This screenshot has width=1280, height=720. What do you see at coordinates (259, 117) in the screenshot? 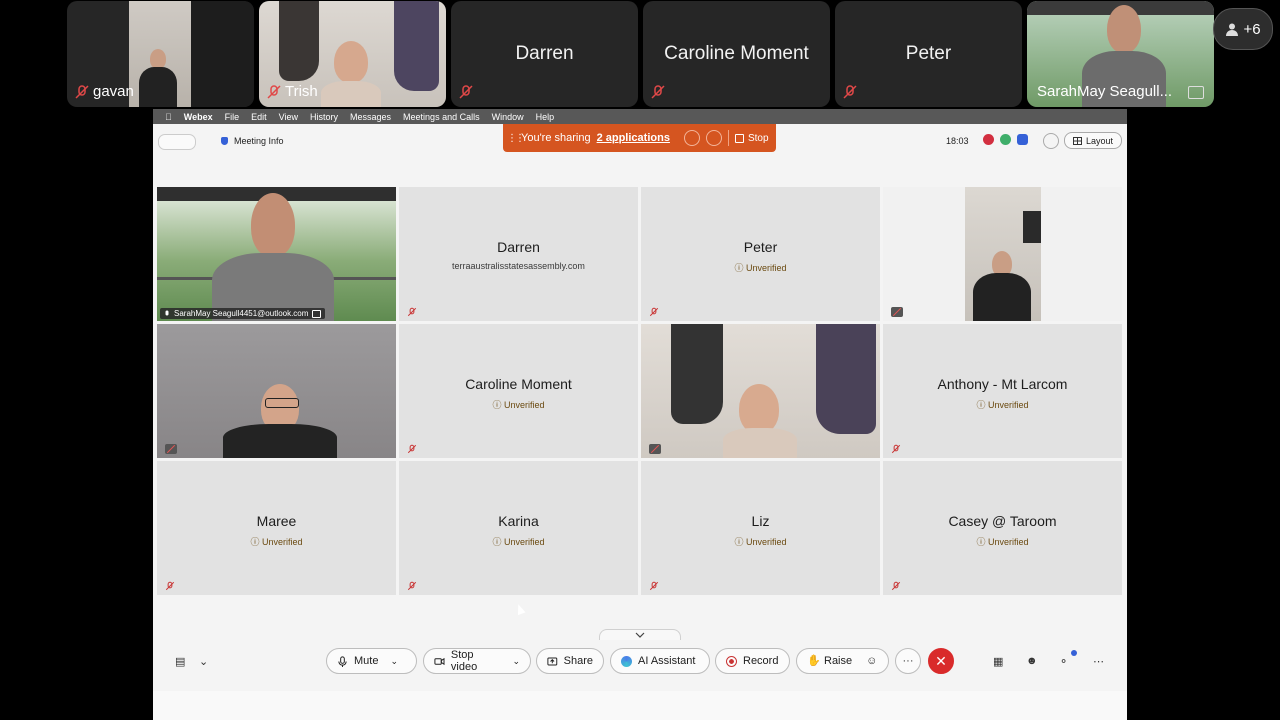
I see `menu-edit: Edit` at bounding box center [259, 117].